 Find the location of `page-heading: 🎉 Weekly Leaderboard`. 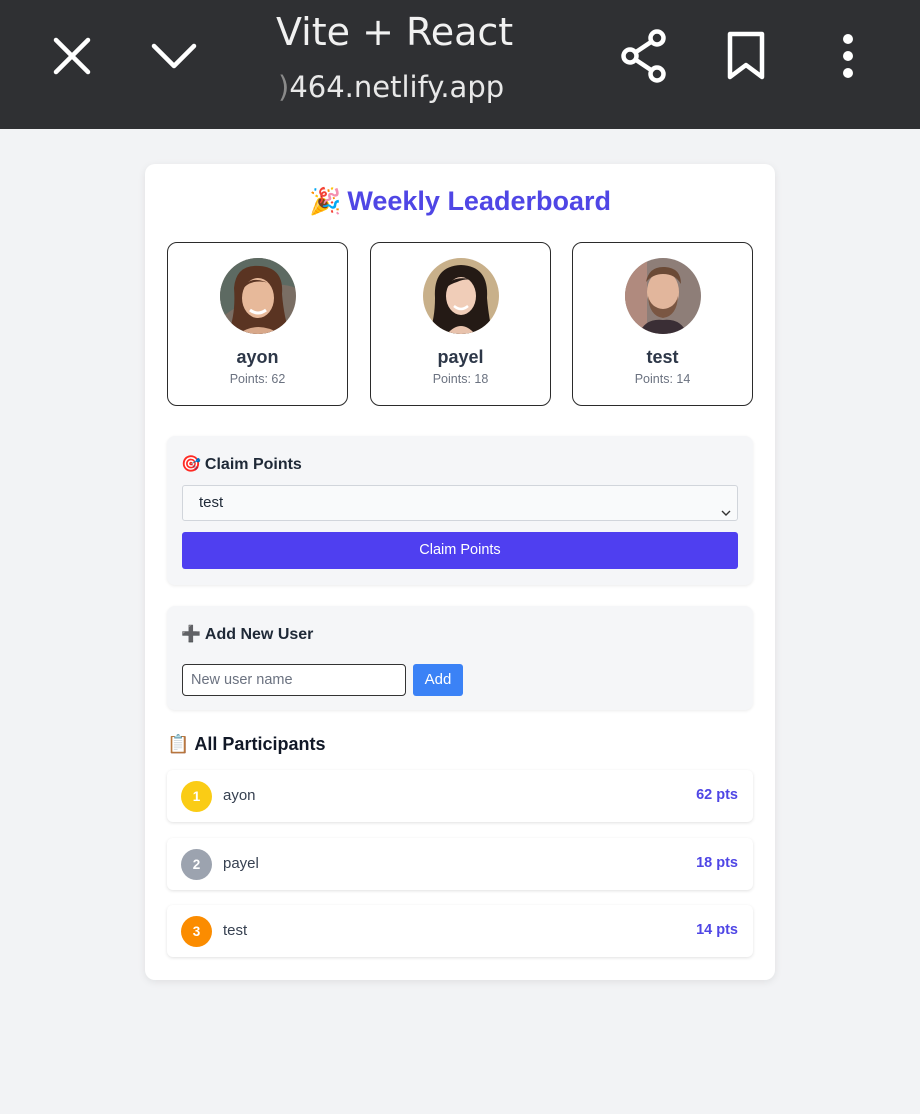

page-heading: 🎉 Weekly Leaderboard is located at coordinates (460, 201).